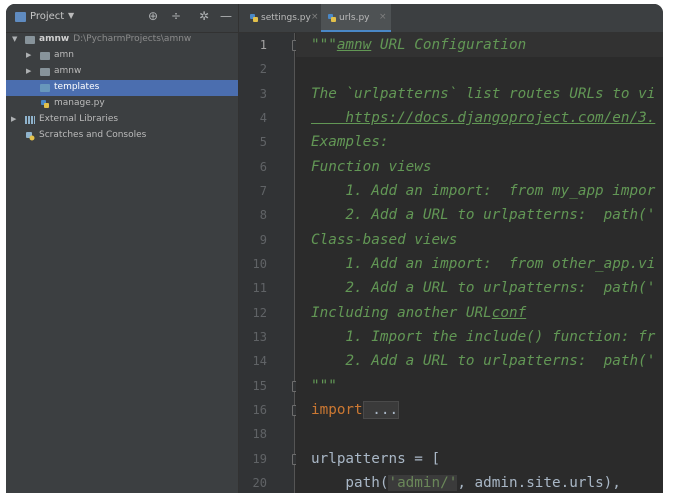 This screenshot has height=493, width=687. What do you see at coordinates (259, 386) in the screenshot?
I see `line-number: 15` at bounding box center [259, 386].